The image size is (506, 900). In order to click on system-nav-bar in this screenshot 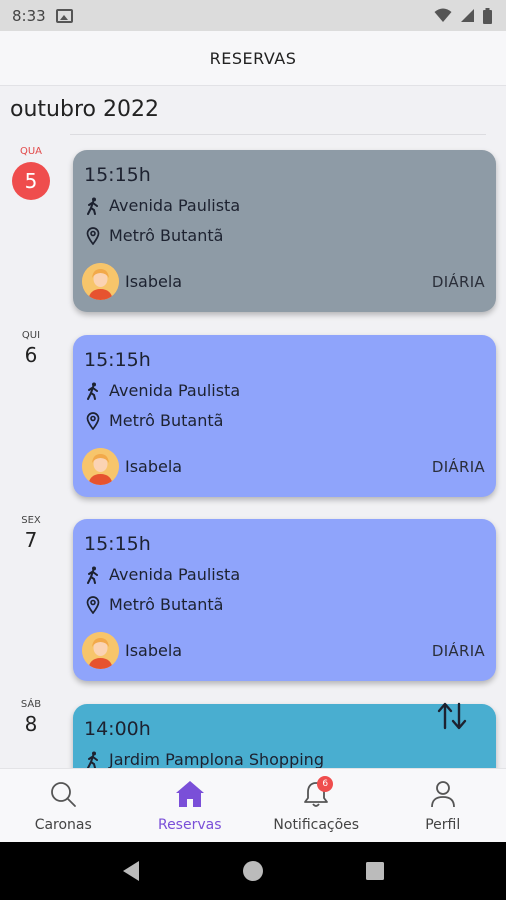, I will do `click(253, 871)`.